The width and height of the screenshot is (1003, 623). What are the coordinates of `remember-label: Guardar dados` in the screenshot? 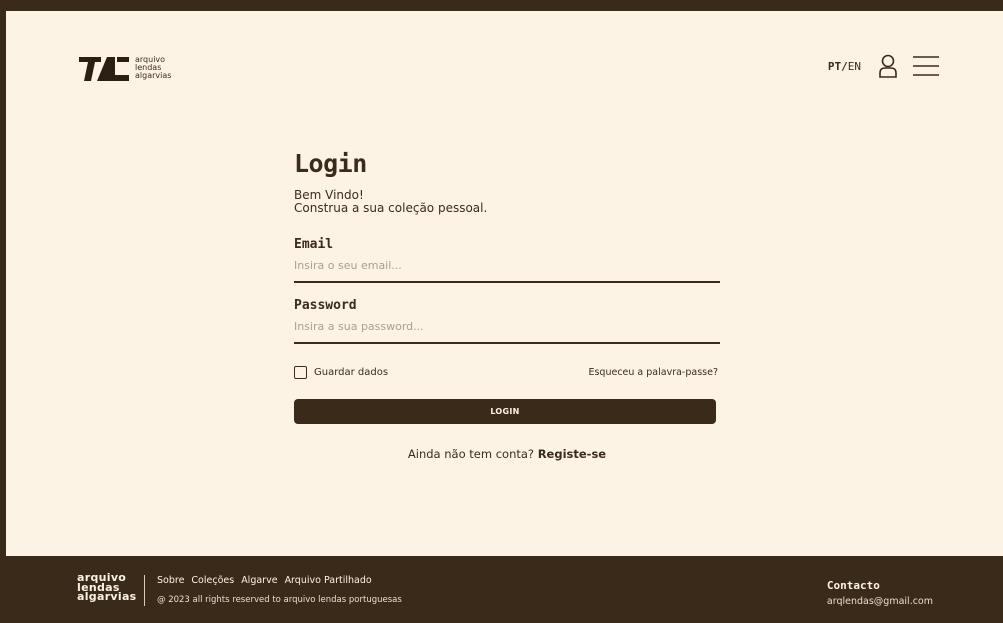 It's located at (351, 372).